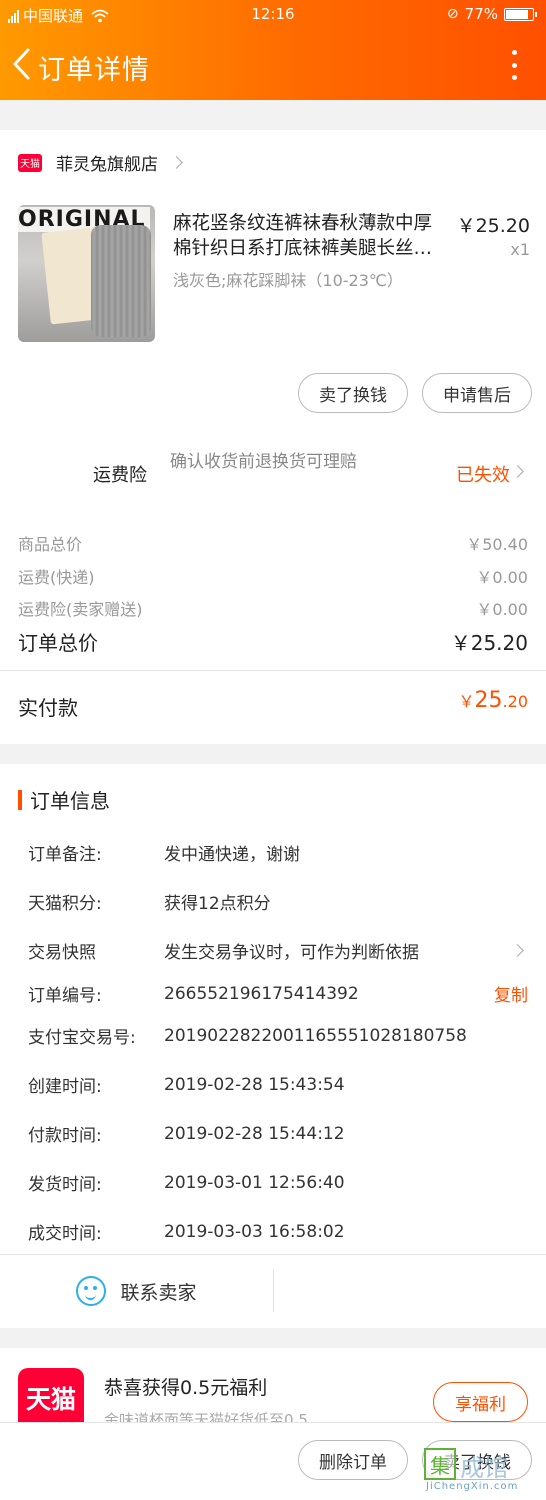 The width and height of the screenshot is (546, 1500). Describe the element at coordinates (65, 1087) in the screenshot. I see `info-label: 创建时间:` at that location.